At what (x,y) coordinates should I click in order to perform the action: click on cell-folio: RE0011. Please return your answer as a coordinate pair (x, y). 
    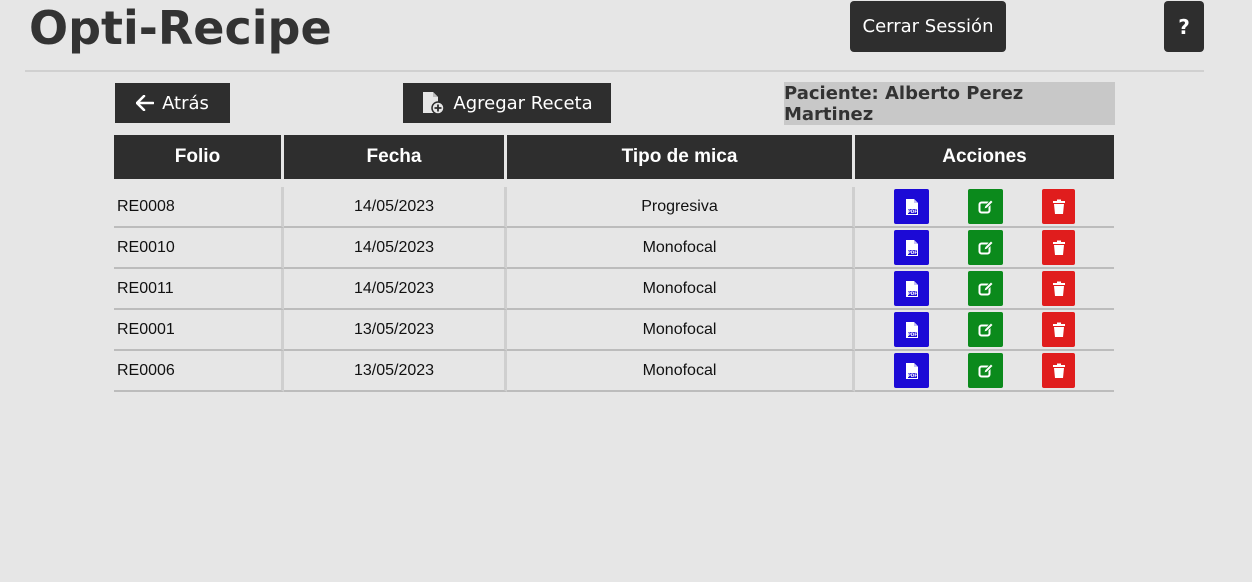
    Looking at the image, I should click on (199, 289).